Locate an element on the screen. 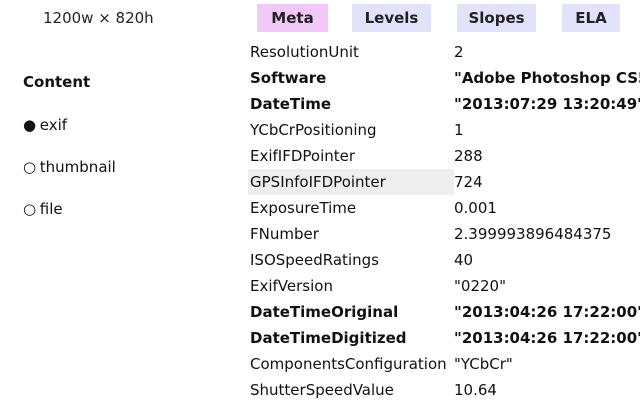 The image size is (640, 400). table-row: ExifVersion "0220" is located at coordinates (444, 286).